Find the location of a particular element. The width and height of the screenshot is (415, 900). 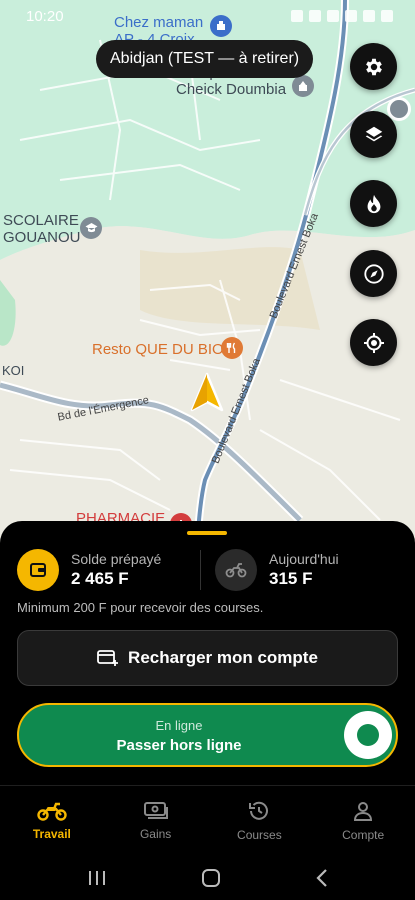

status-time: 10:20 is located at coordinates (45, 16).